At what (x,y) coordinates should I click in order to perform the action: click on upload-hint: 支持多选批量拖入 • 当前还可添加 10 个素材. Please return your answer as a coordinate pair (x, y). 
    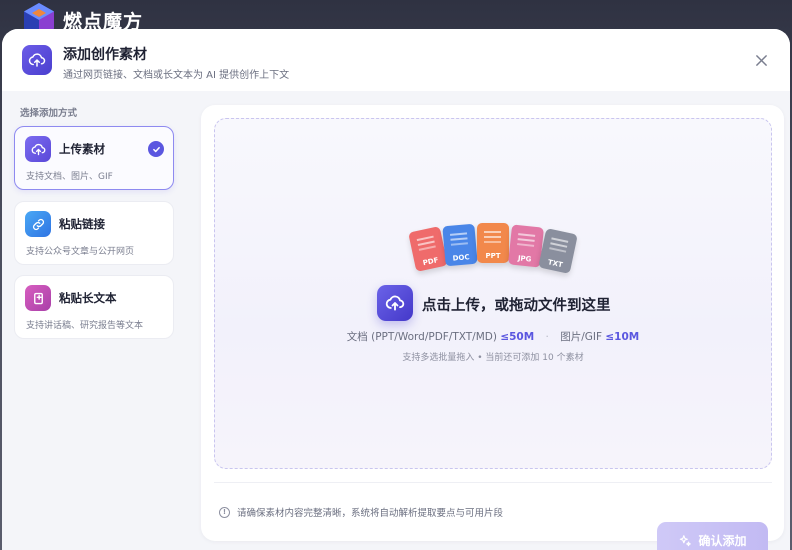
    Looking at the image, I should click on (493, 358).